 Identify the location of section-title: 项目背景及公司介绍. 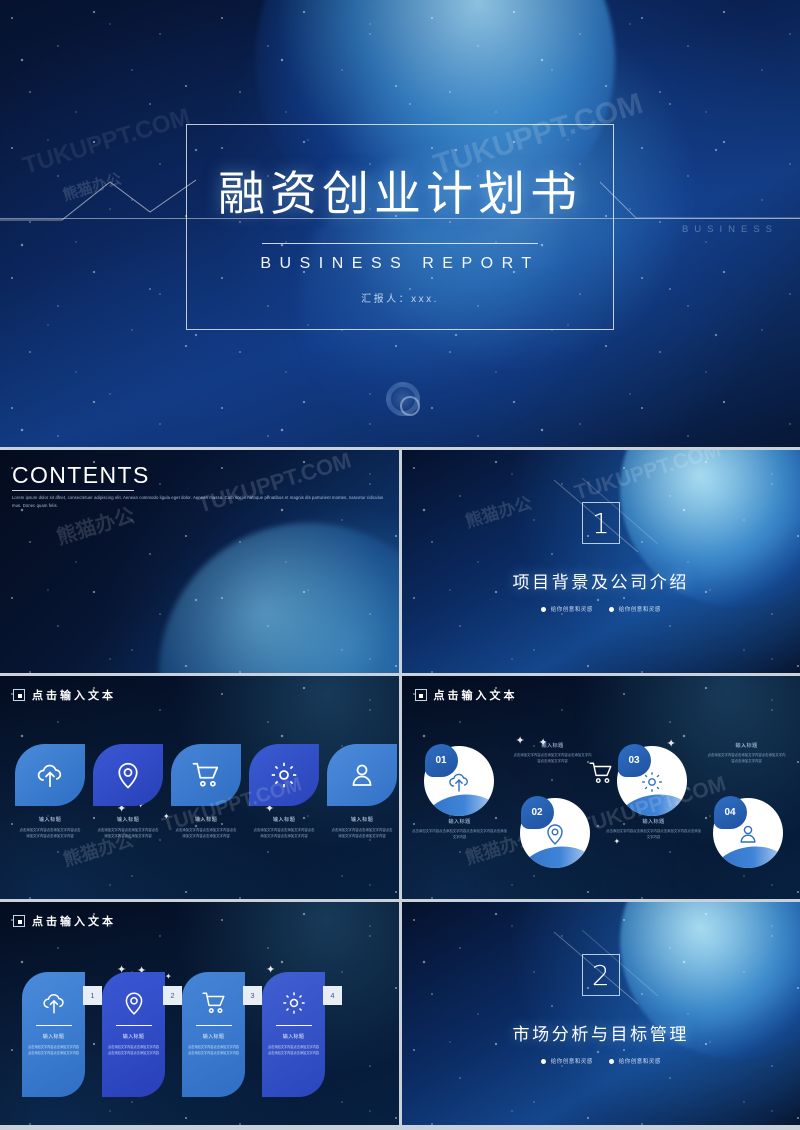
(600, 582).